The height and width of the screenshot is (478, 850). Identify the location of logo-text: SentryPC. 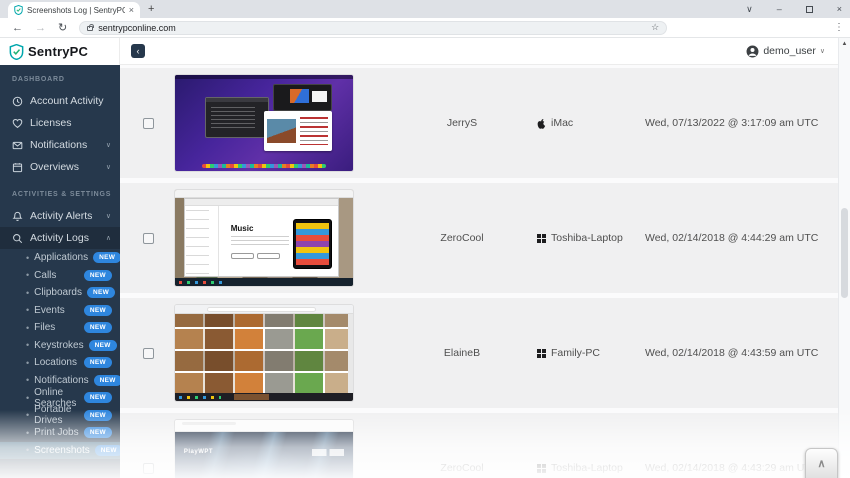
(58, 51).